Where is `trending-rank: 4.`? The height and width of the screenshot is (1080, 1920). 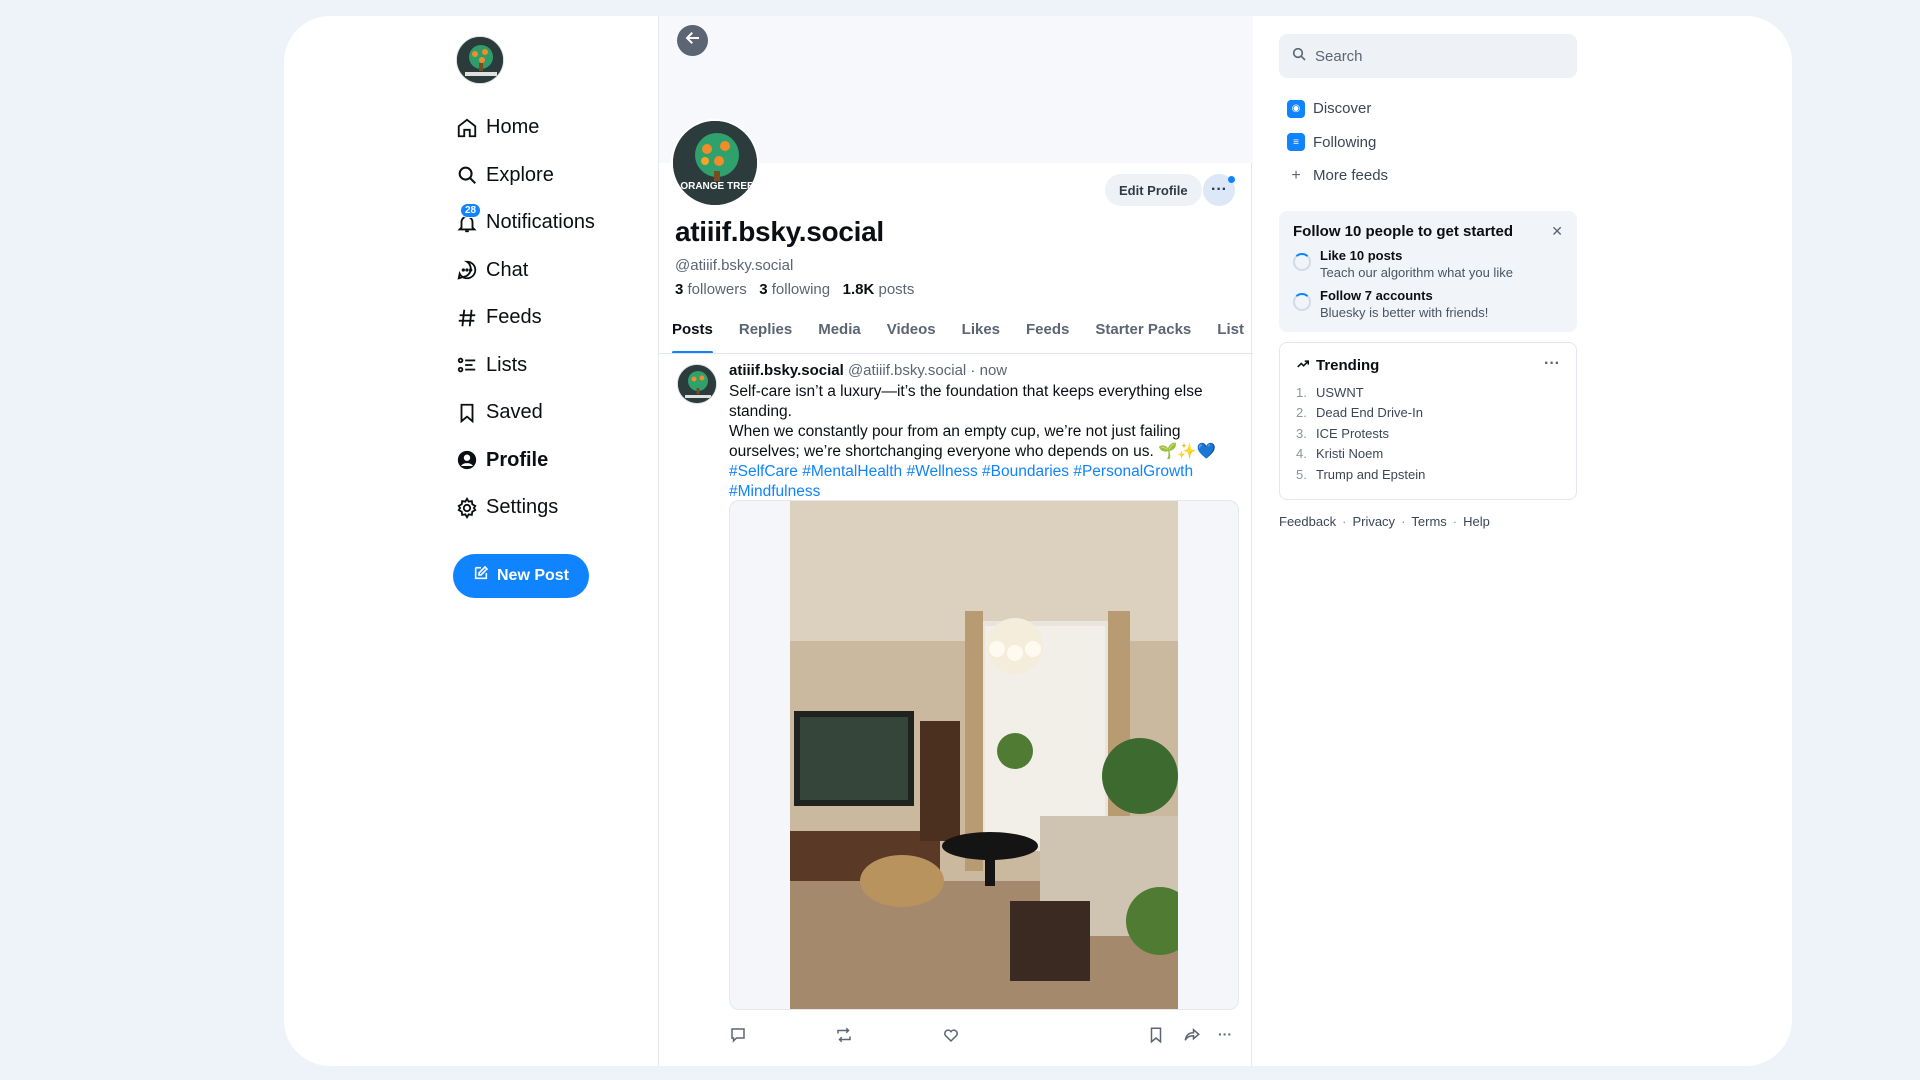
trending-rank: 4. is located at coordinates (1301, 453).